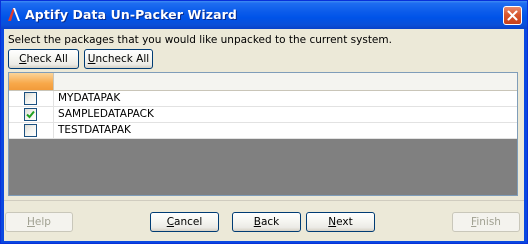 The height and width of the screenshot is (244, 528). I want to click on aptify-logo-icon, so click(14, 14).